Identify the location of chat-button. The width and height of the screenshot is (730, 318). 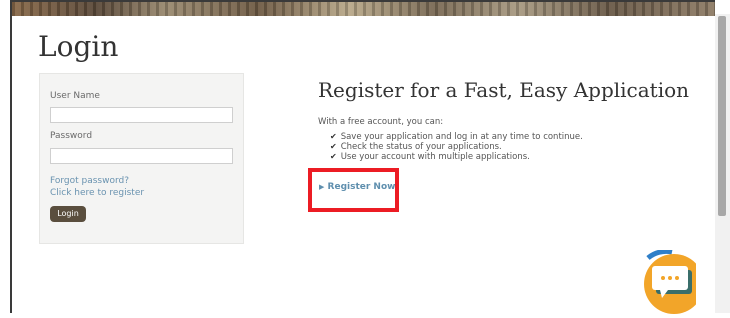
(668, 281).